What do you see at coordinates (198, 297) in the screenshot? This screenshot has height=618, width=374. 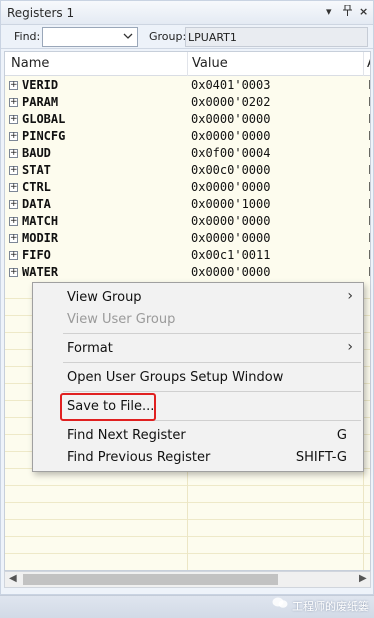 I see `menu-item-view-group: View Group ›` at bounding box center [198, 297].